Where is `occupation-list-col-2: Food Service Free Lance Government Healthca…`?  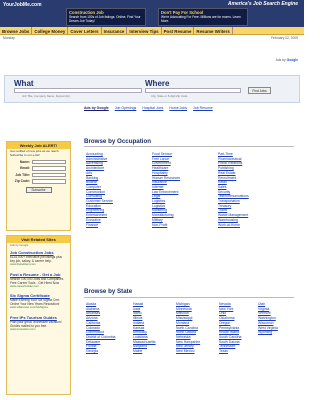 occupation-list-col-2: Food Service Free Lance Government Healthca… is located at coordinates (179, 189).